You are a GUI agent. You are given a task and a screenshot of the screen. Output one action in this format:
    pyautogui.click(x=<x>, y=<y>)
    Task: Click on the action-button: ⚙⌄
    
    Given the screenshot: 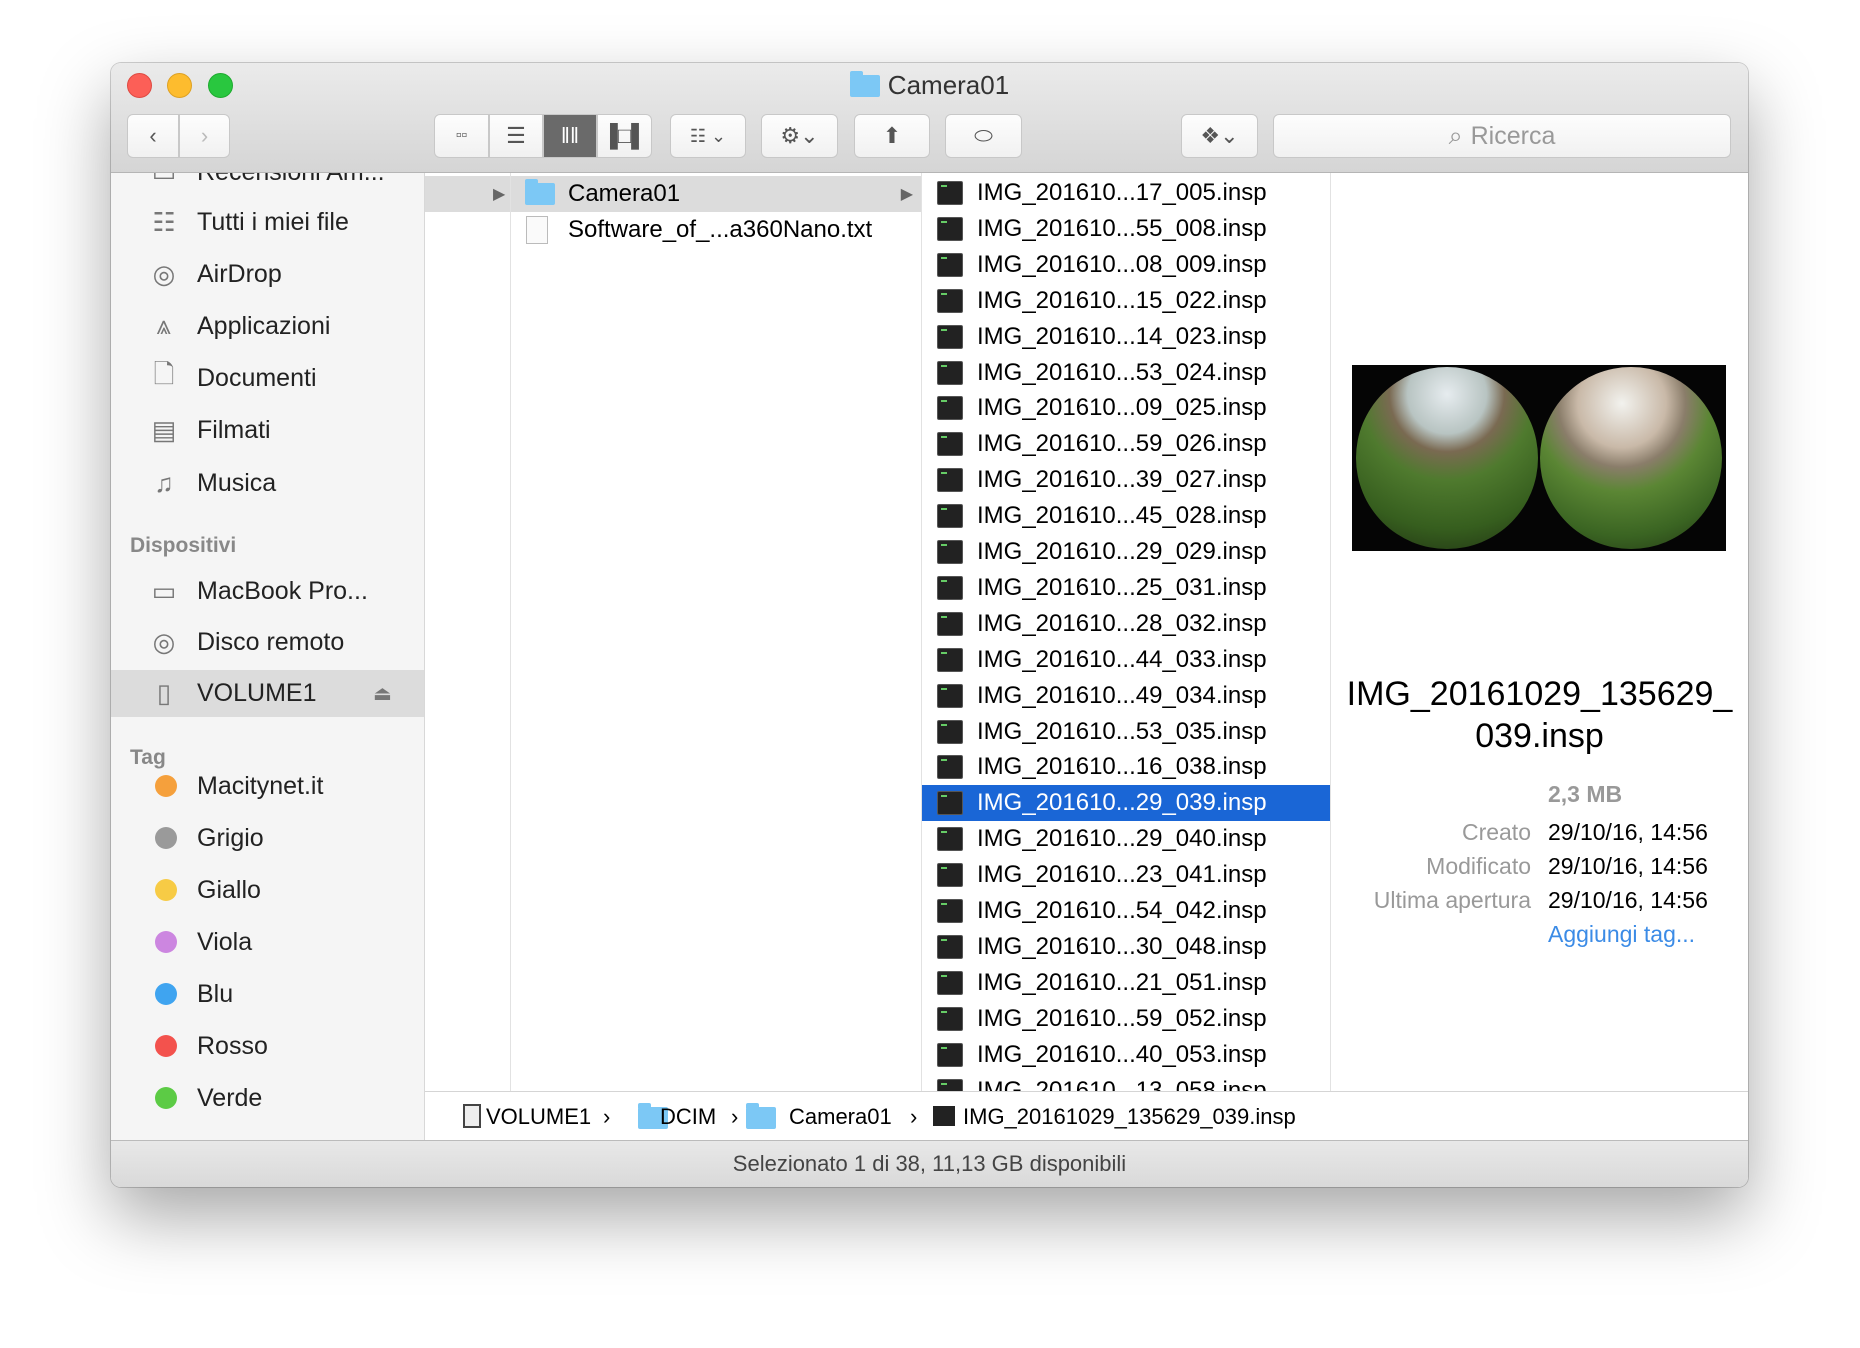 What is the action you would take?
    pyautogui.click(x=799, y=136)
    